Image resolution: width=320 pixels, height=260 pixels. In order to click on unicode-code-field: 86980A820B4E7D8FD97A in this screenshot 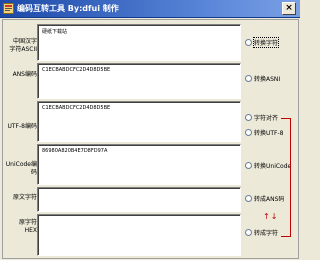, I will do `click(139, 164)`.